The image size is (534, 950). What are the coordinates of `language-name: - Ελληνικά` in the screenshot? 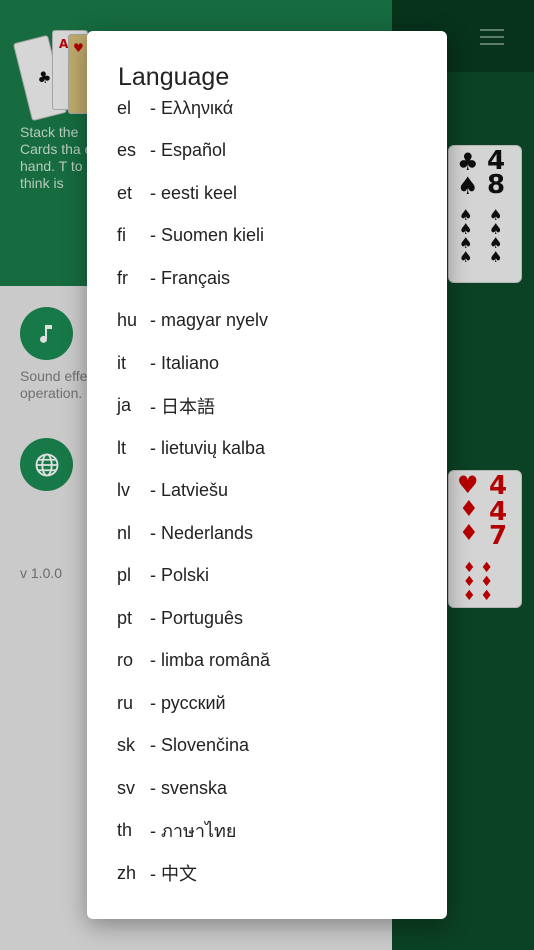 It's located at (192, 107).